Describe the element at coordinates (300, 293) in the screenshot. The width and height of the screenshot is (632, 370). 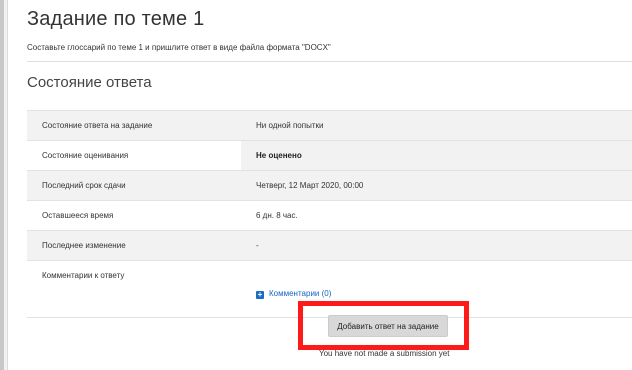
I see `comments-link-label: Комментарии (0)` at that location.